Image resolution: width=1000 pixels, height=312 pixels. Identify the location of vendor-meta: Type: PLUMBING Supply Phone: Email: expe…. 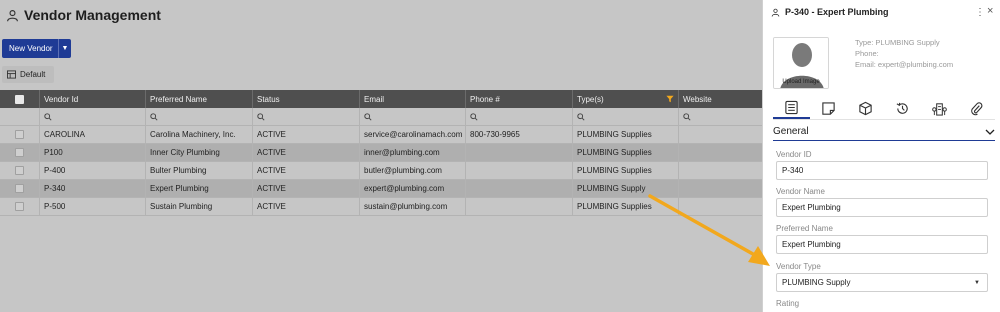
(904, 53).